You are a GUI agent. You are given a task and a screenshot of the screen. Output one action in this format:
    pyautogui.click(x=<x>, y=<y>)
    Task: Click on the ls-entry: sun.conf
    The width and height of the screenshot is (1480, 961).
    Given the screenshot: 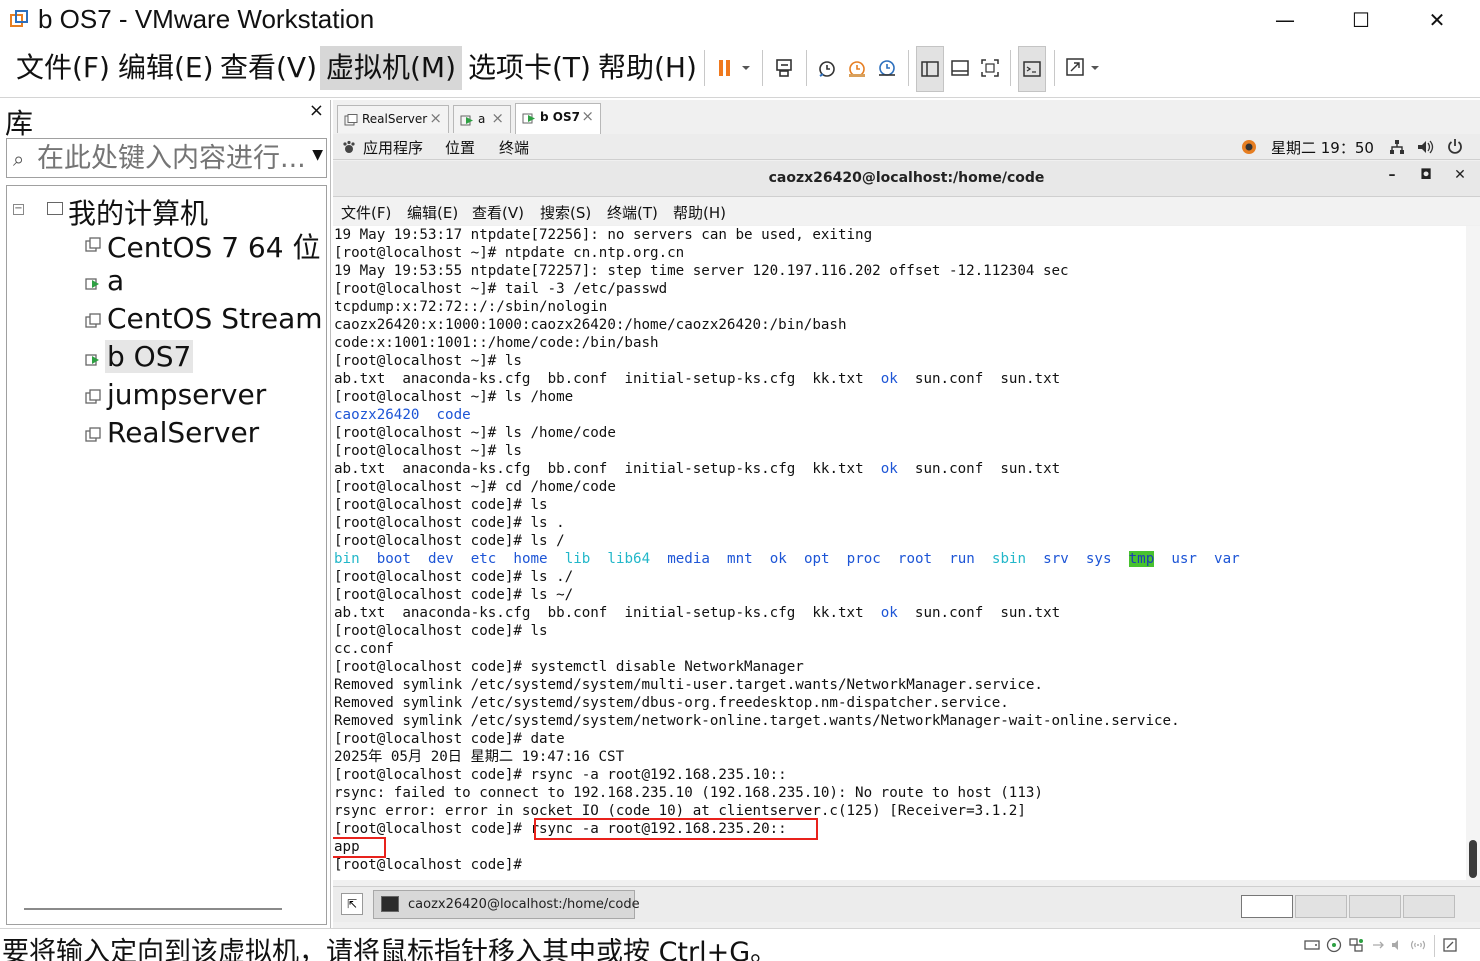 What is the action you would take?
    pyautogui.click(x=949, y=379)
    